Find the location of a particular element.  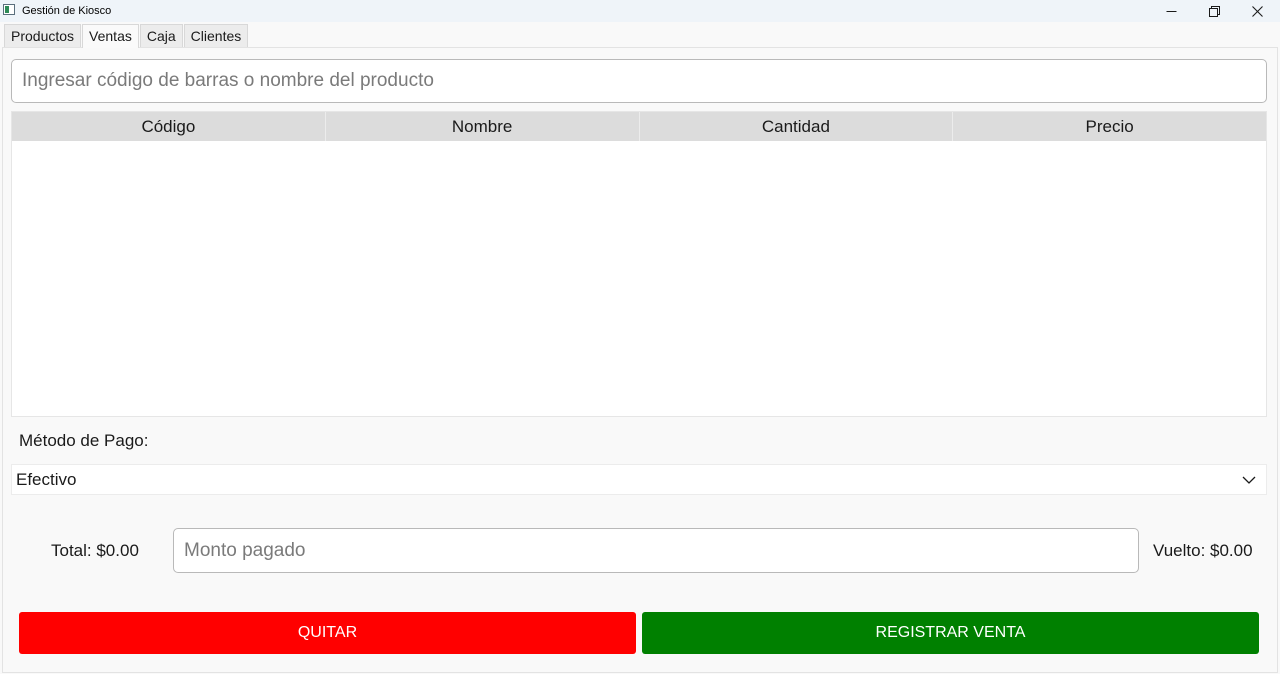

title-bar: Gestión de Kiosco is located at coordinates (640, 11).